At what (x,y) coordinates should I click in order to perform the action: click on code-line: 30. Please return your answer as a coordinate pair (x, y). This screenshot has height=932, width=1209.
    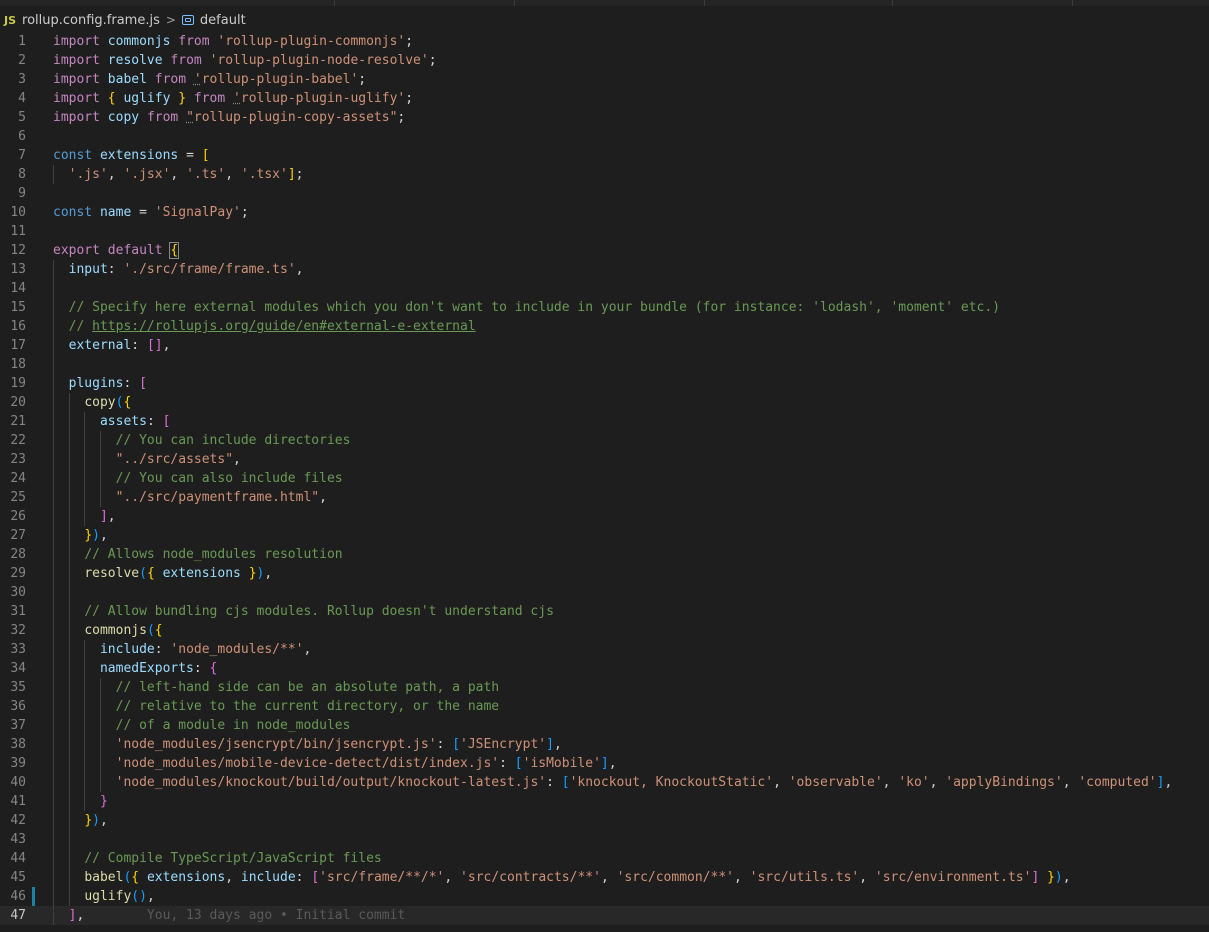
    Looking at the image, I should click on (604, 592).